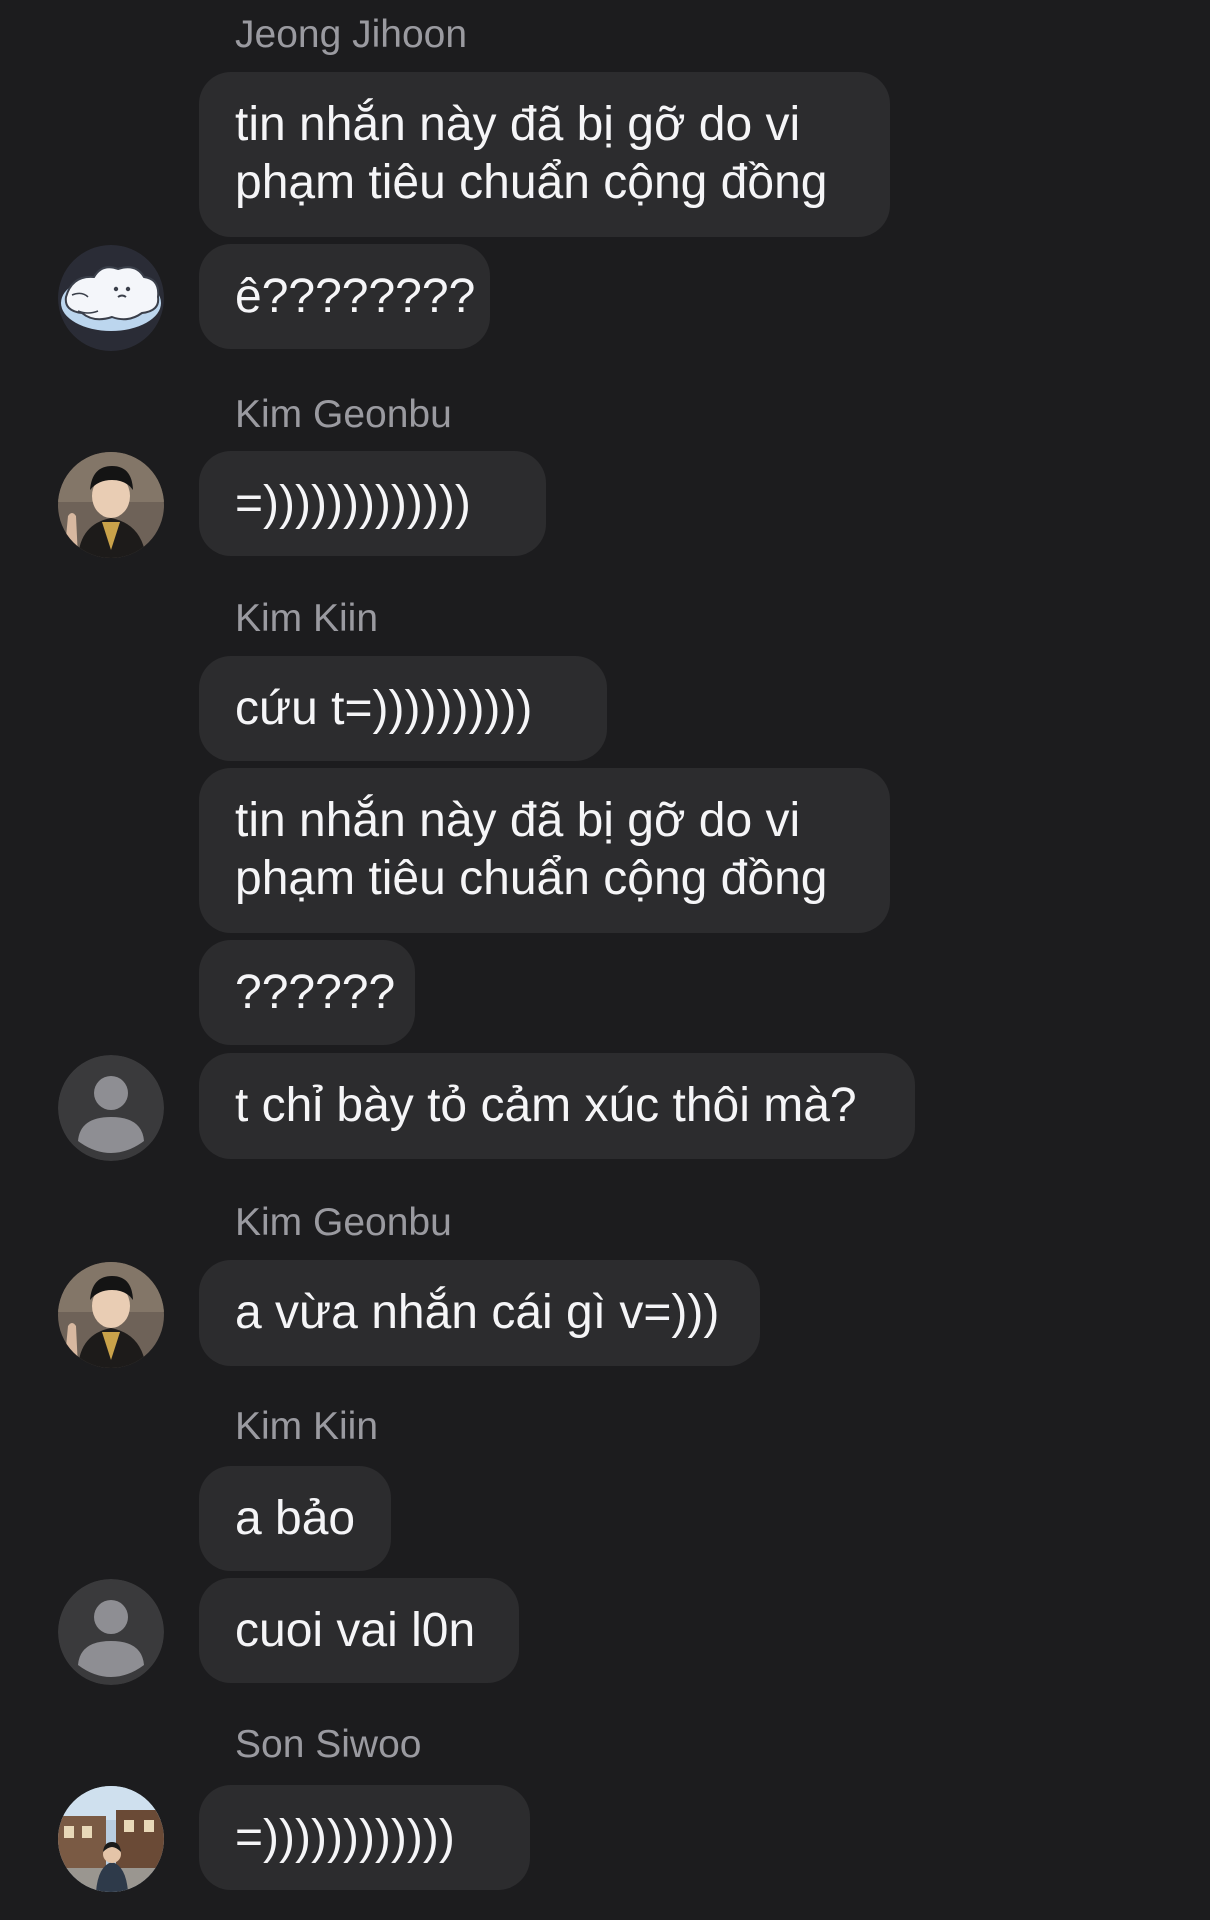  Describe the element at coordinates (359, 1630) in the screenshot. I see `message-bubble: cuoi vai l0n` at that location.